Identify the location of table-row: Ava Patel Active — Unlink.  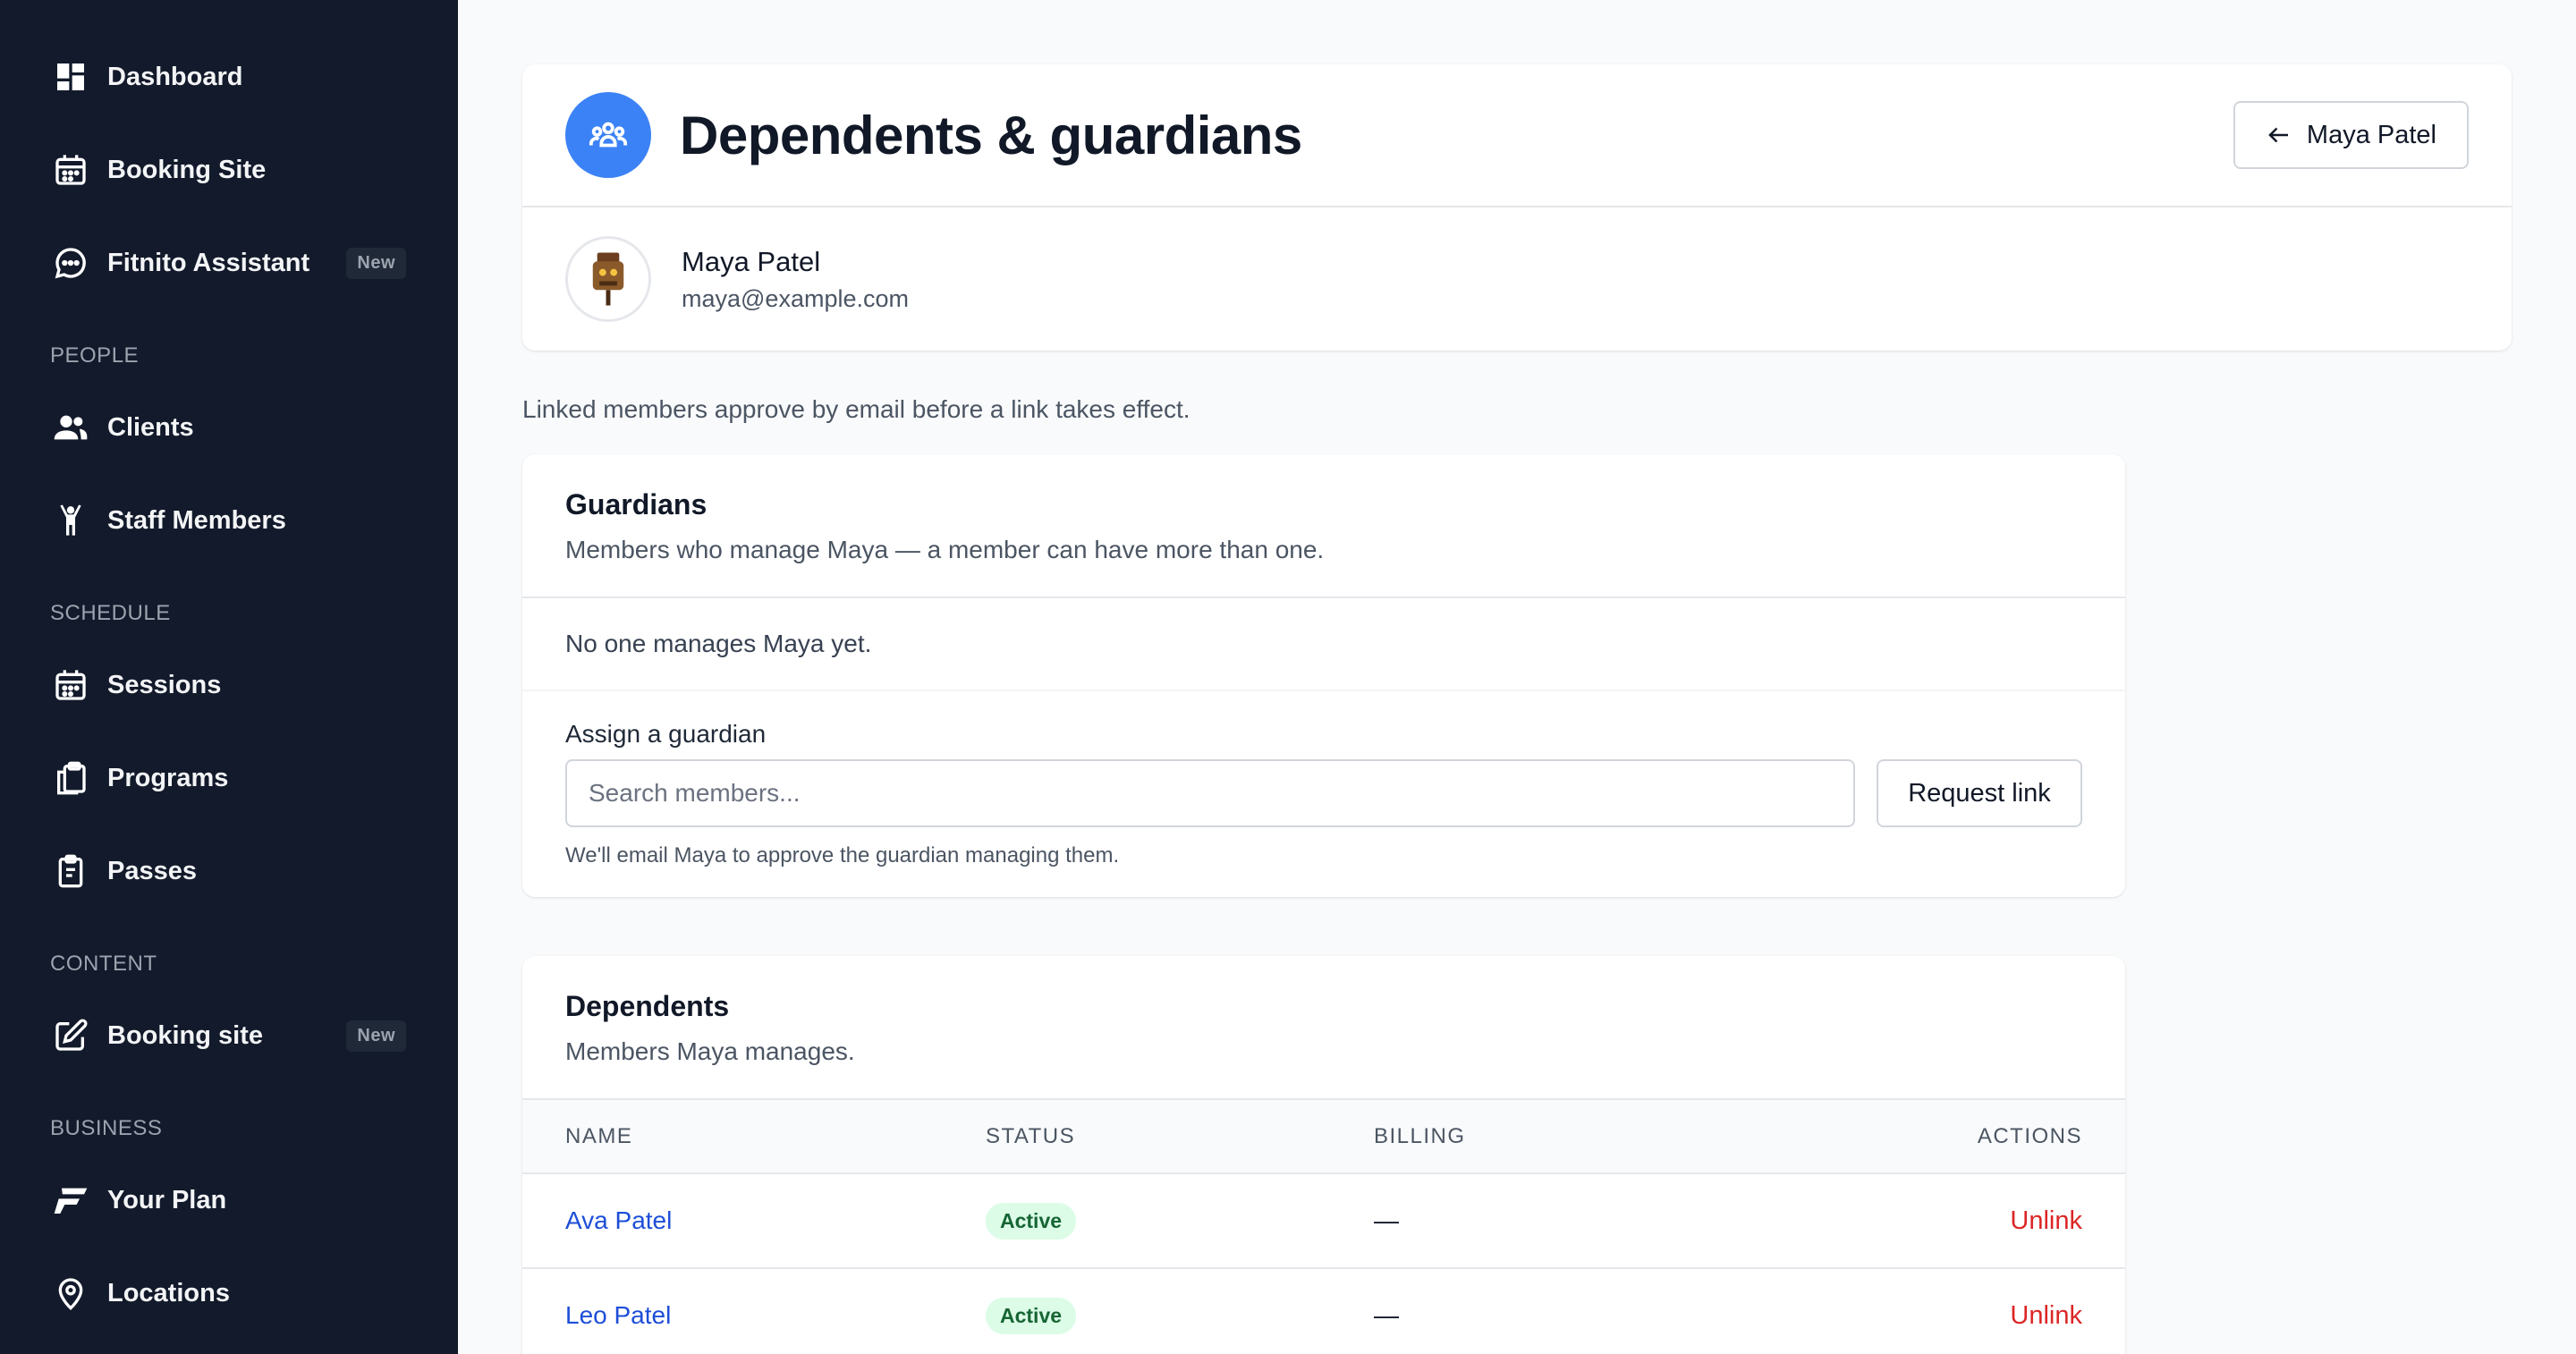
(1323, 1221).